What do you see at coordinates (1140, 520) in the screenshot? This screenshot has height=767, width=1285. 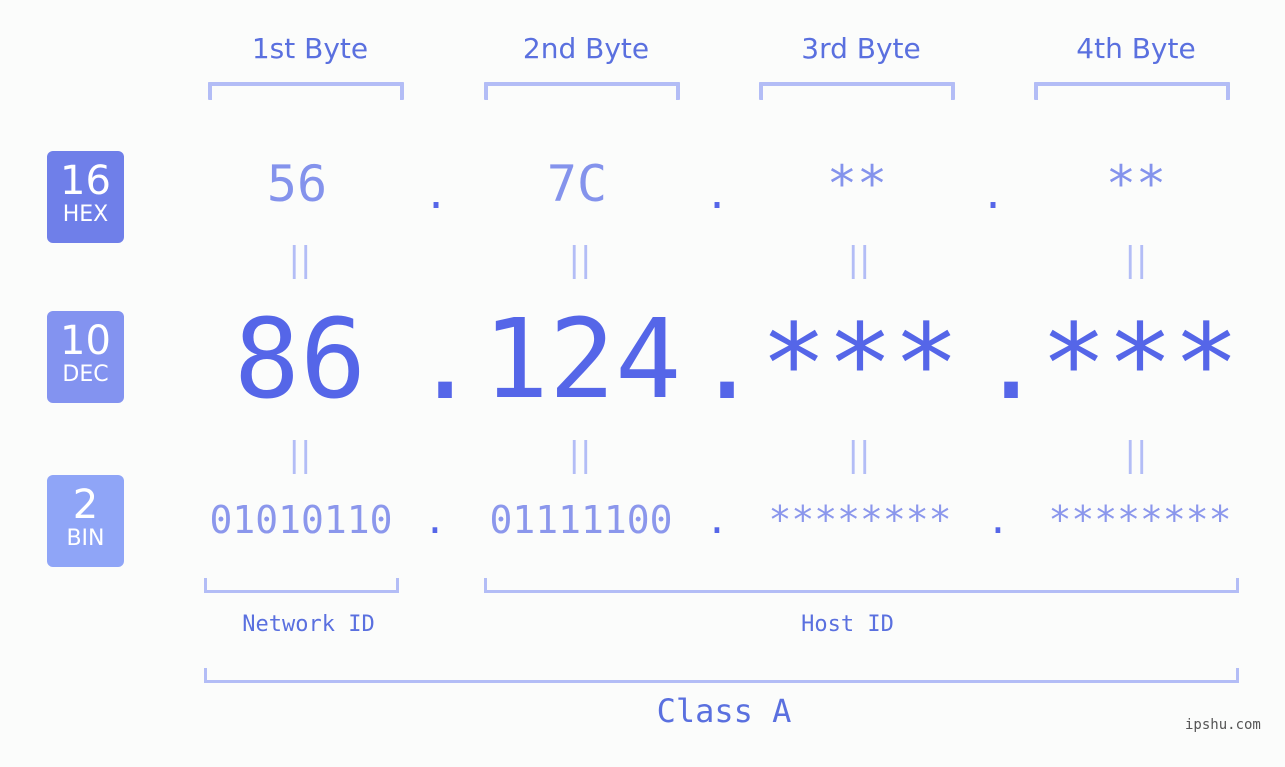 I see `bin-byte-4: ********` at bounding box center [1140, 520].